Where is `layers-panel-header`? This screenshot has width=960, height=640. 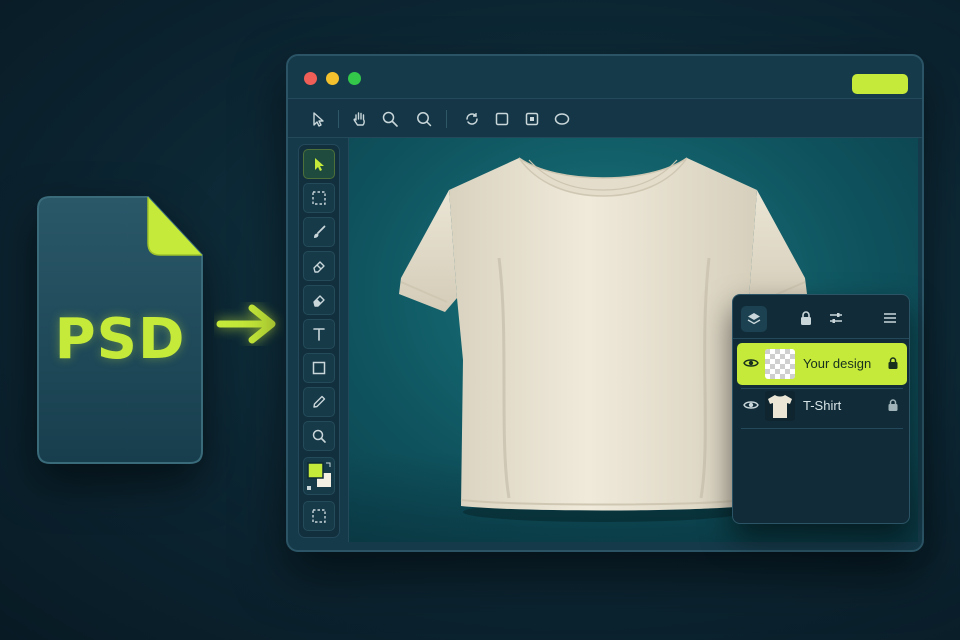 layers-panel-header is located at coordinates (821, 317).